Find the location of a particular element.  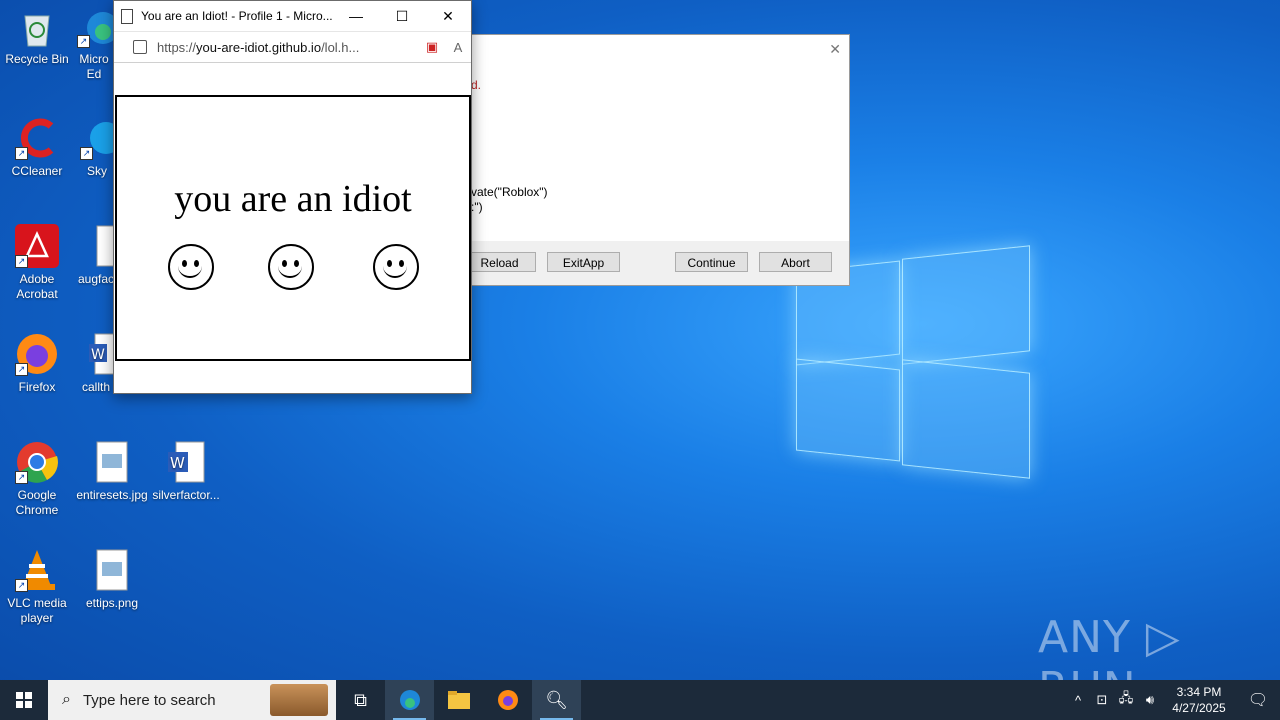

task-view-icon: ⧉ is located at coordinates (360, 699).